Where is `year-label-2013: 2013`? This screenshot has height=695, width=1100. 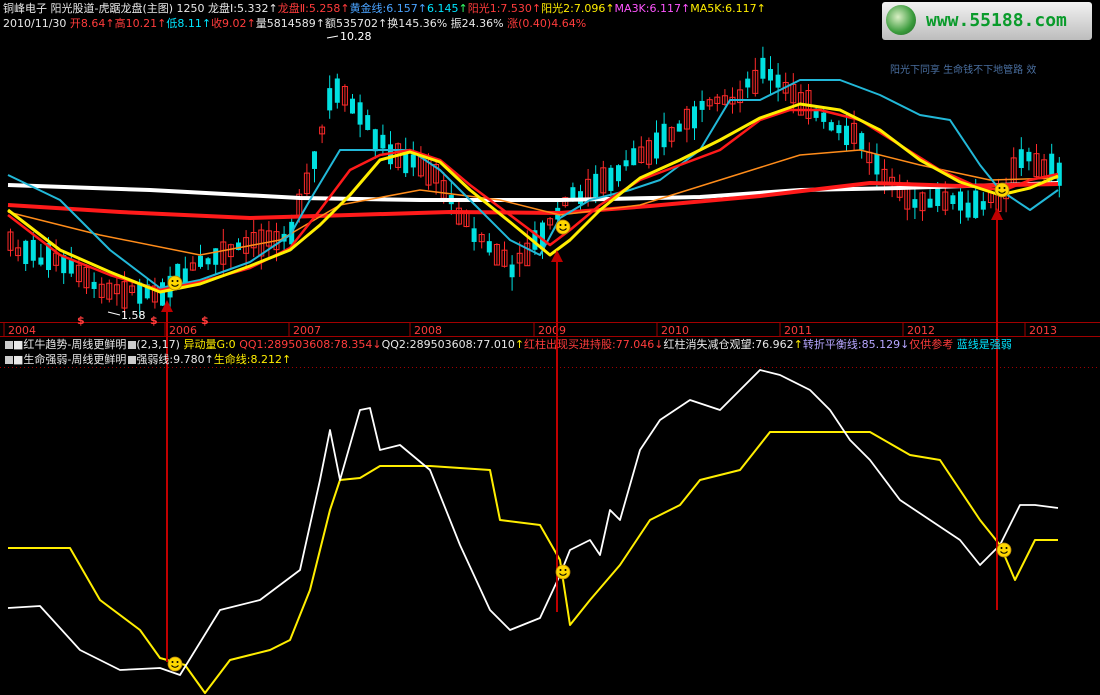
year-label-2013: 2013 is located at coordinates (1043, 330).